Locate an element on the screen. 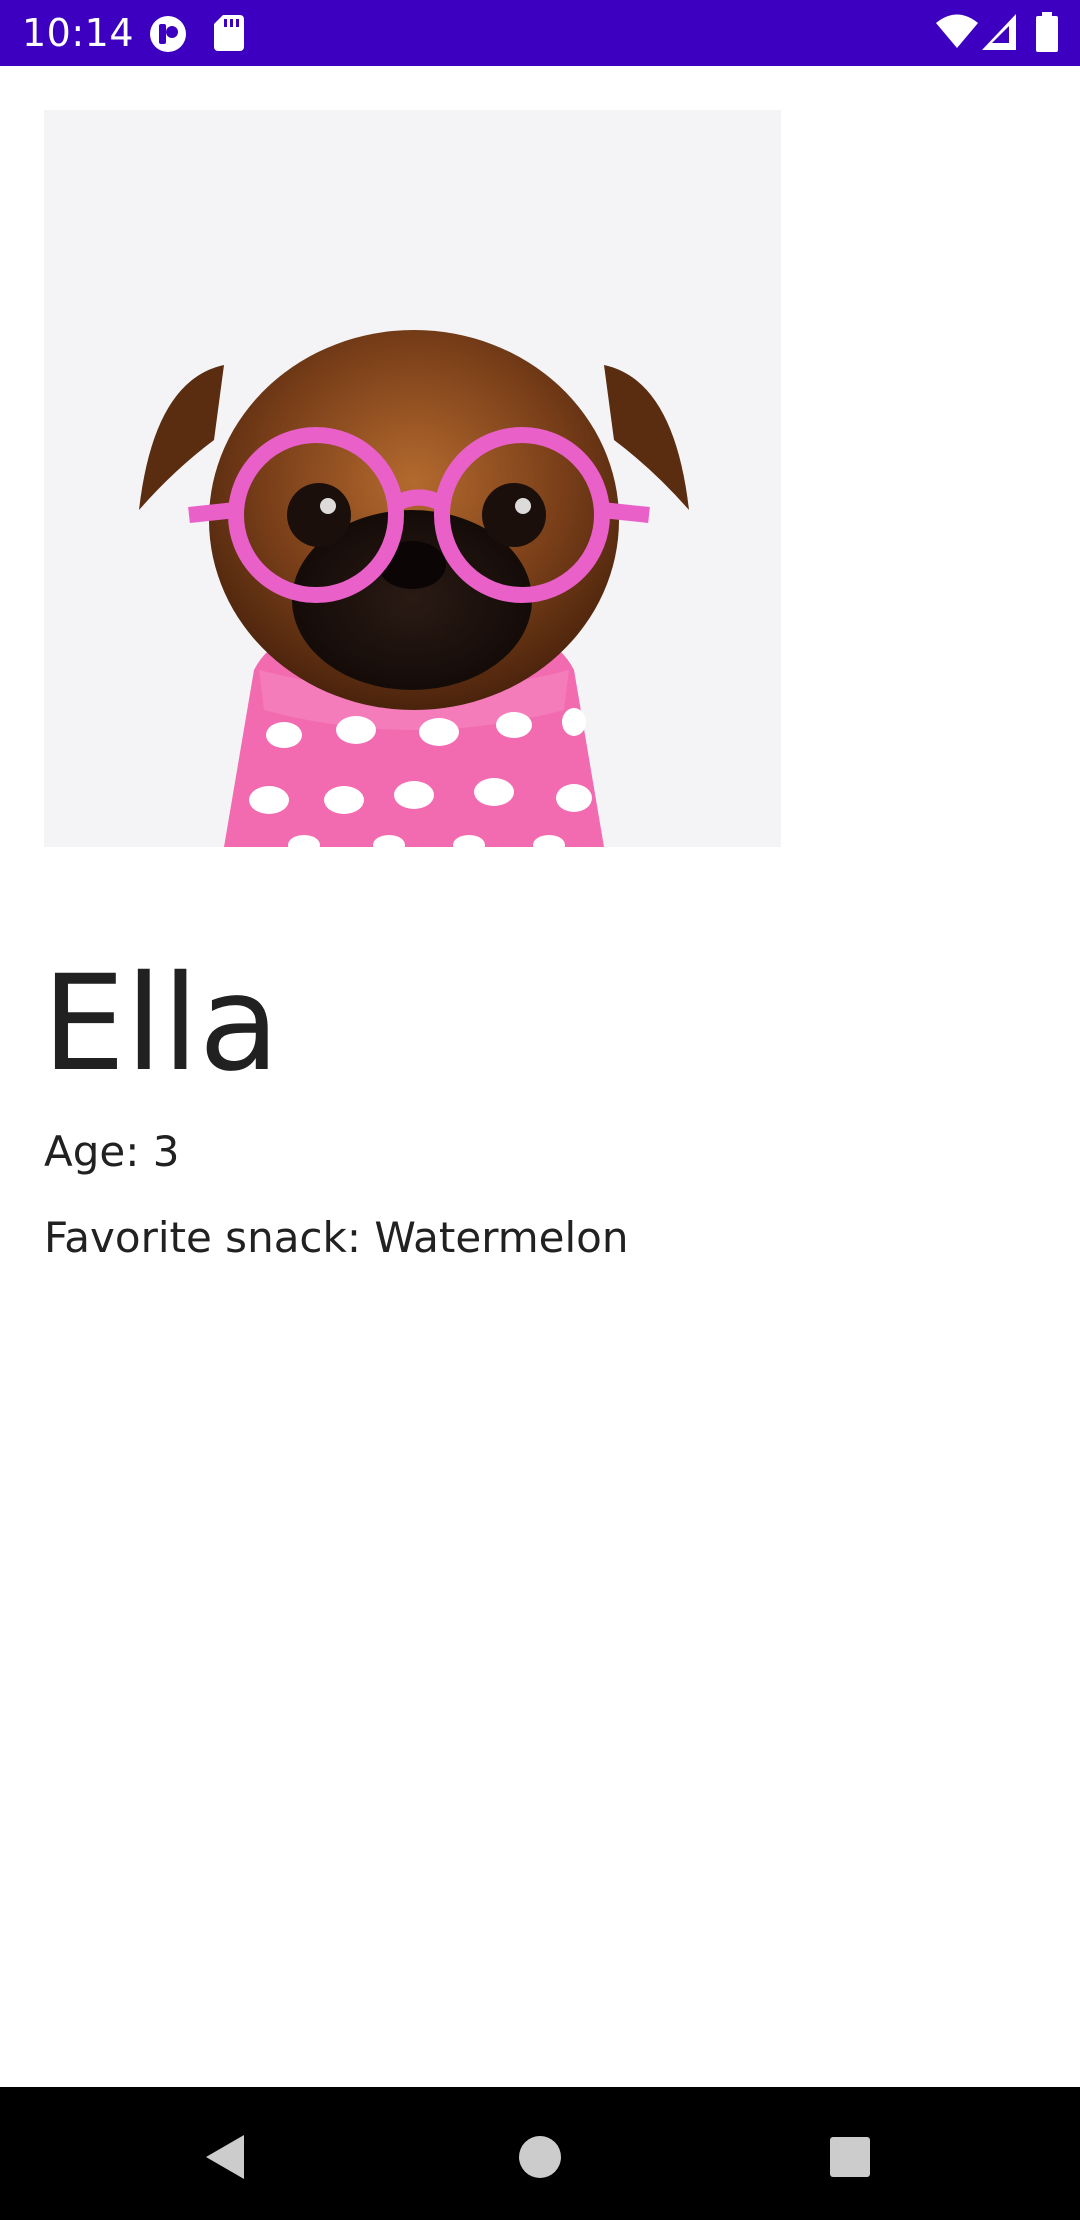 Image resolution: width=1080 pixels, height=2220 pixels. sd-card-icon is located at coordinates (229, 33).